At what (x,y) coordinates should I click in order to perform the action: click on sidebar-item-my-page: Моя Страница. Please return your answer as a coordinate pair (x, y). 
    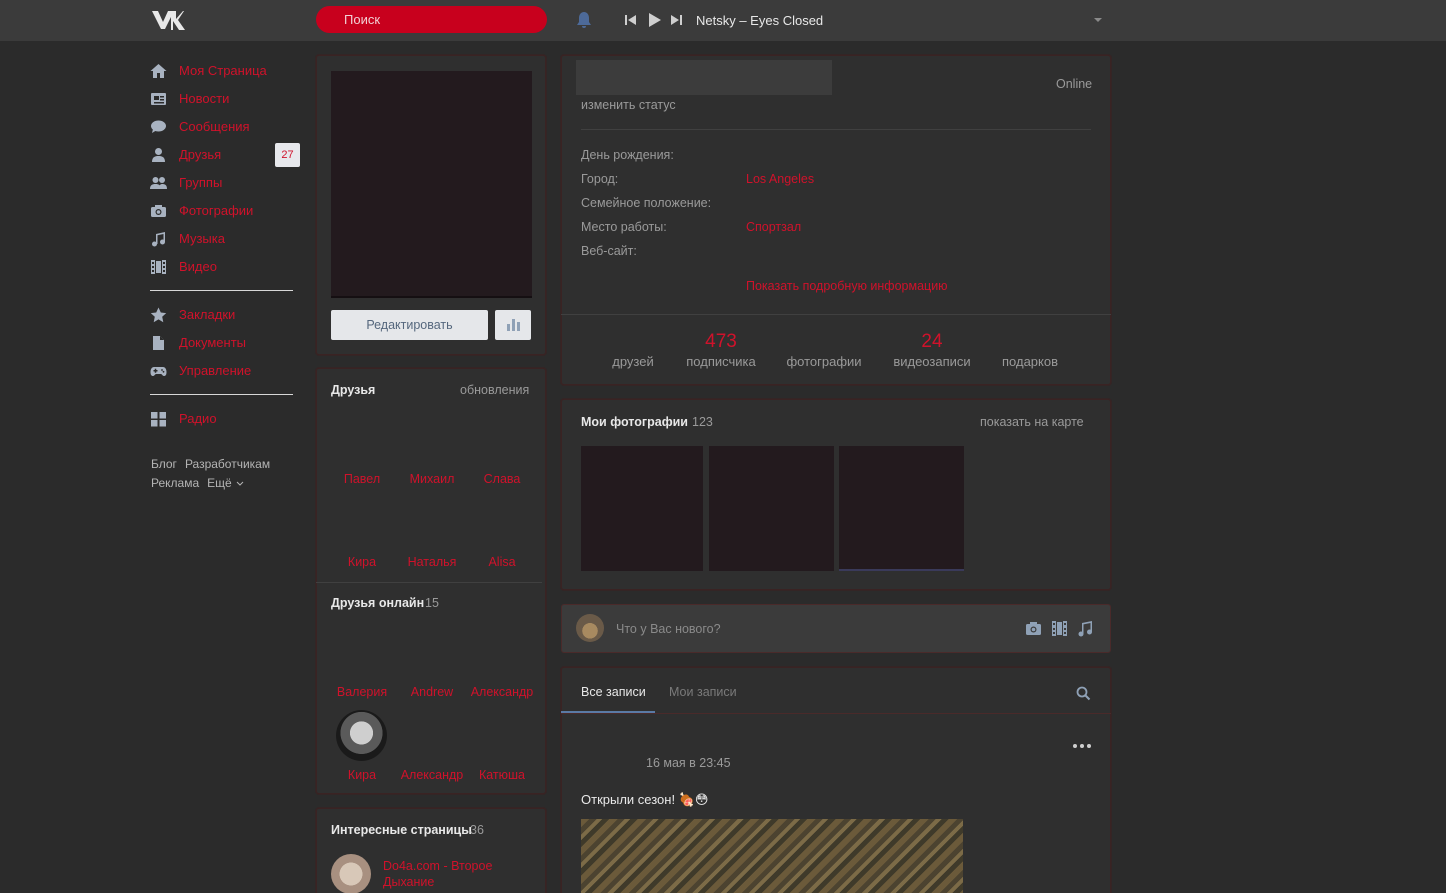
    Looking at the image, I should click on (225, 72).